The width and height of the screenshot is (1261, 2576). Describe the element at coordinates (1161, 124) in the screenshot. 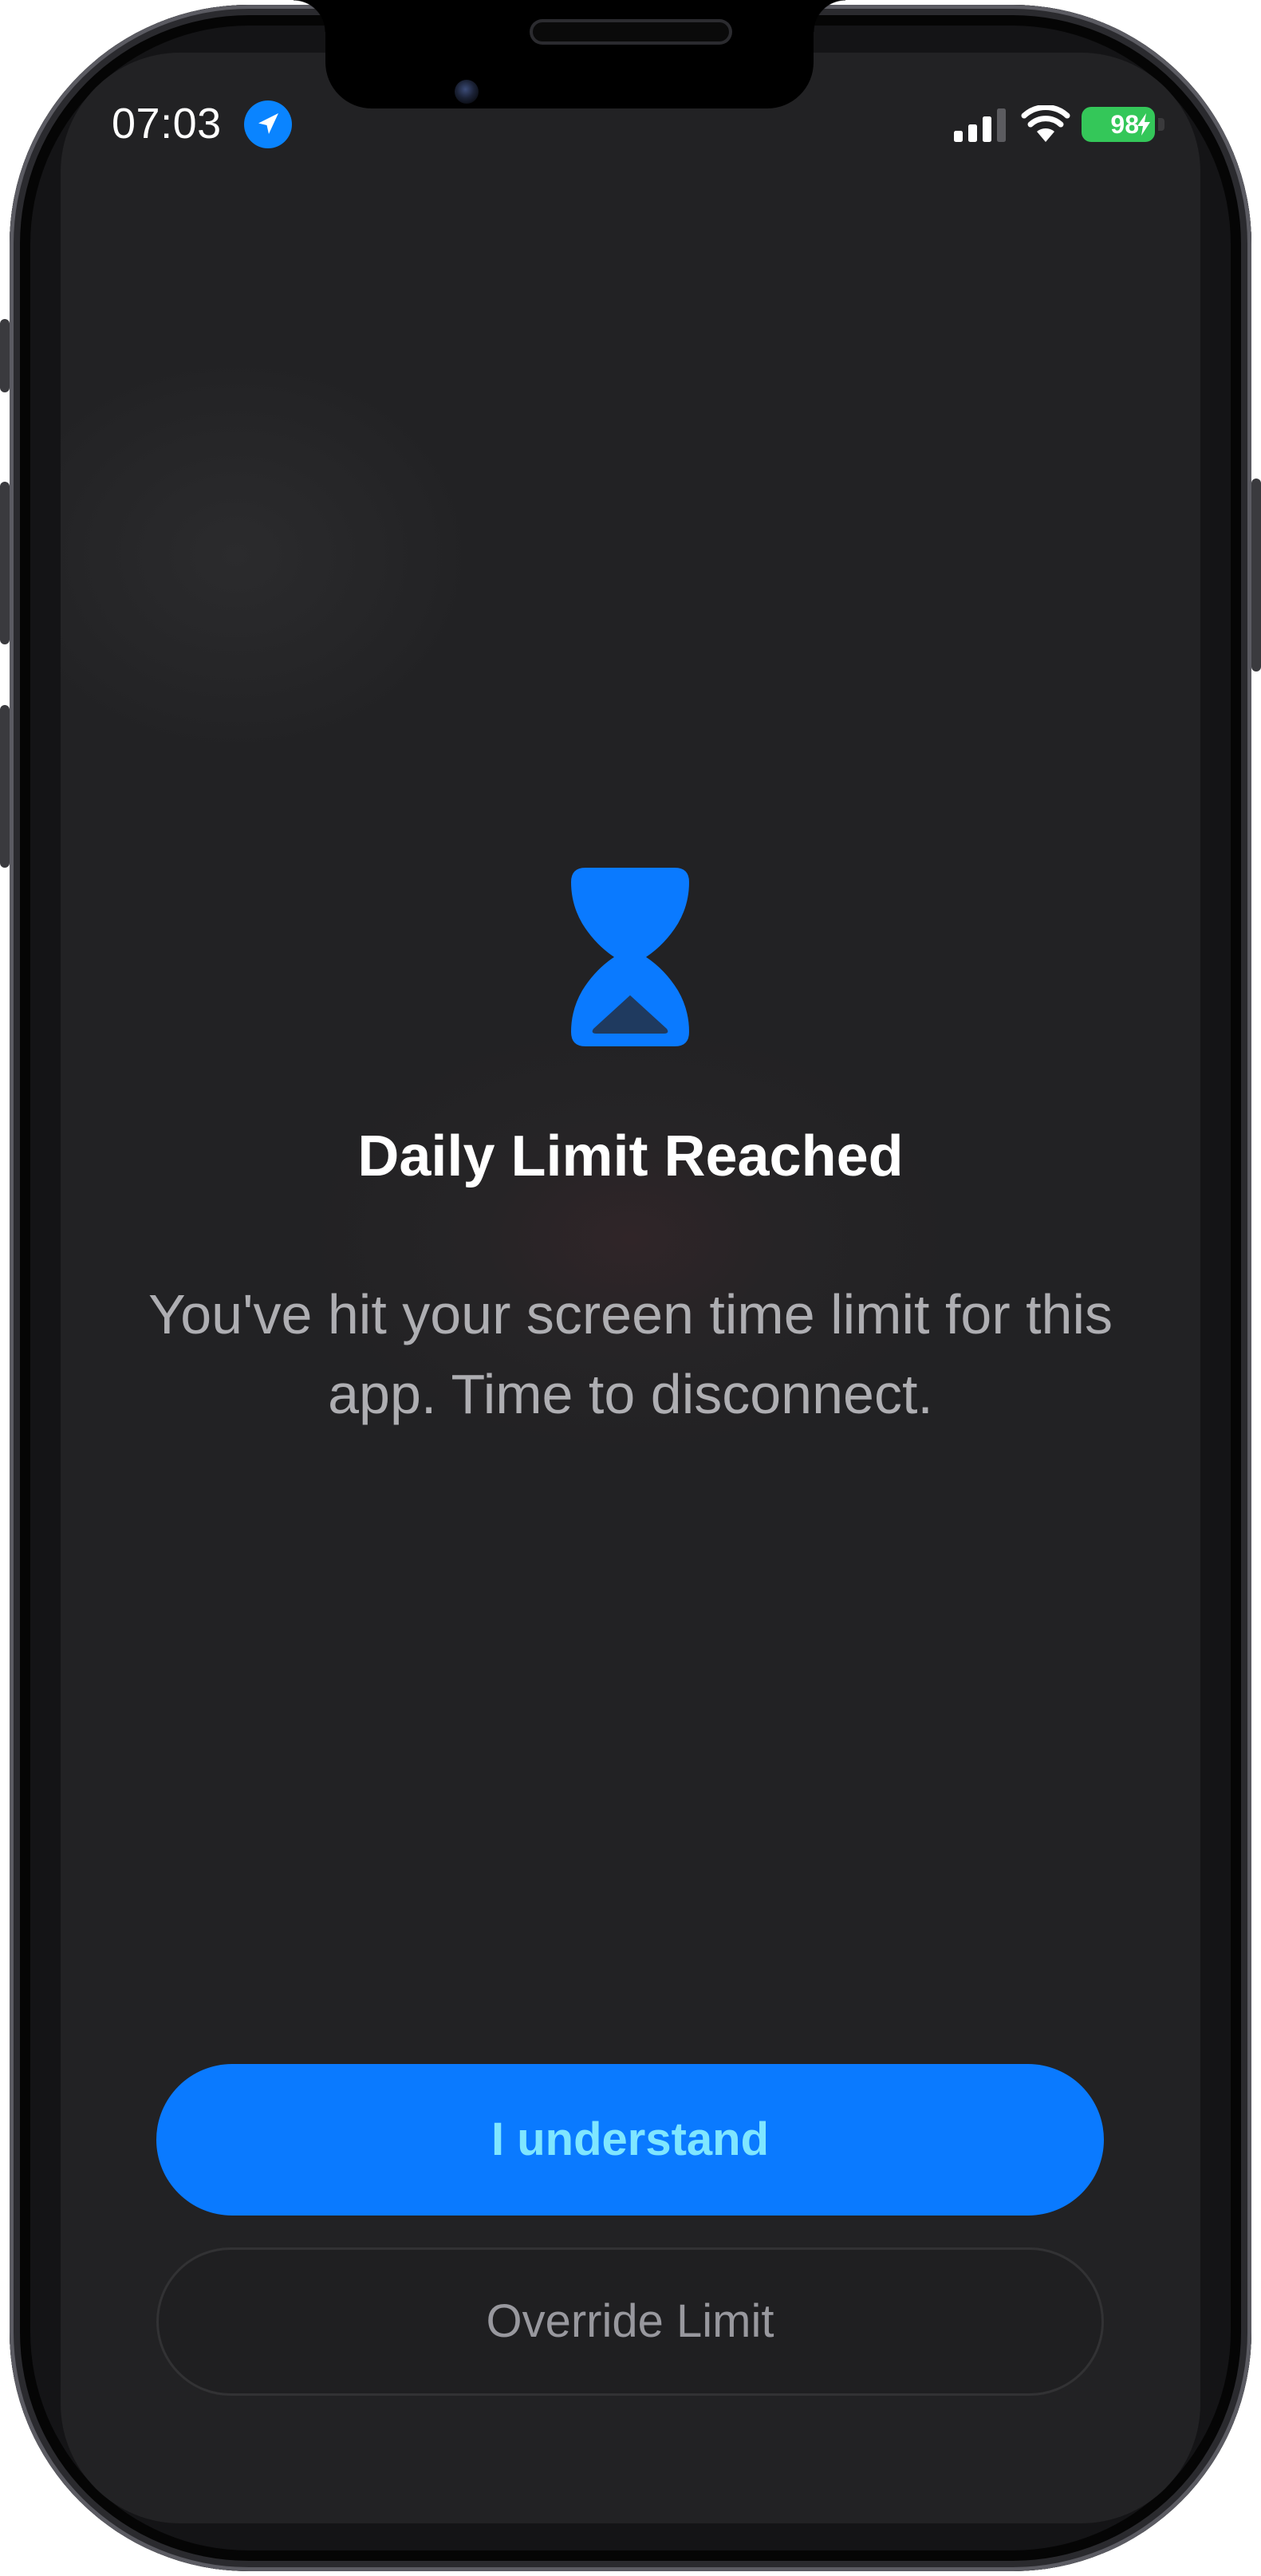

I see `battery-cap` at that location.